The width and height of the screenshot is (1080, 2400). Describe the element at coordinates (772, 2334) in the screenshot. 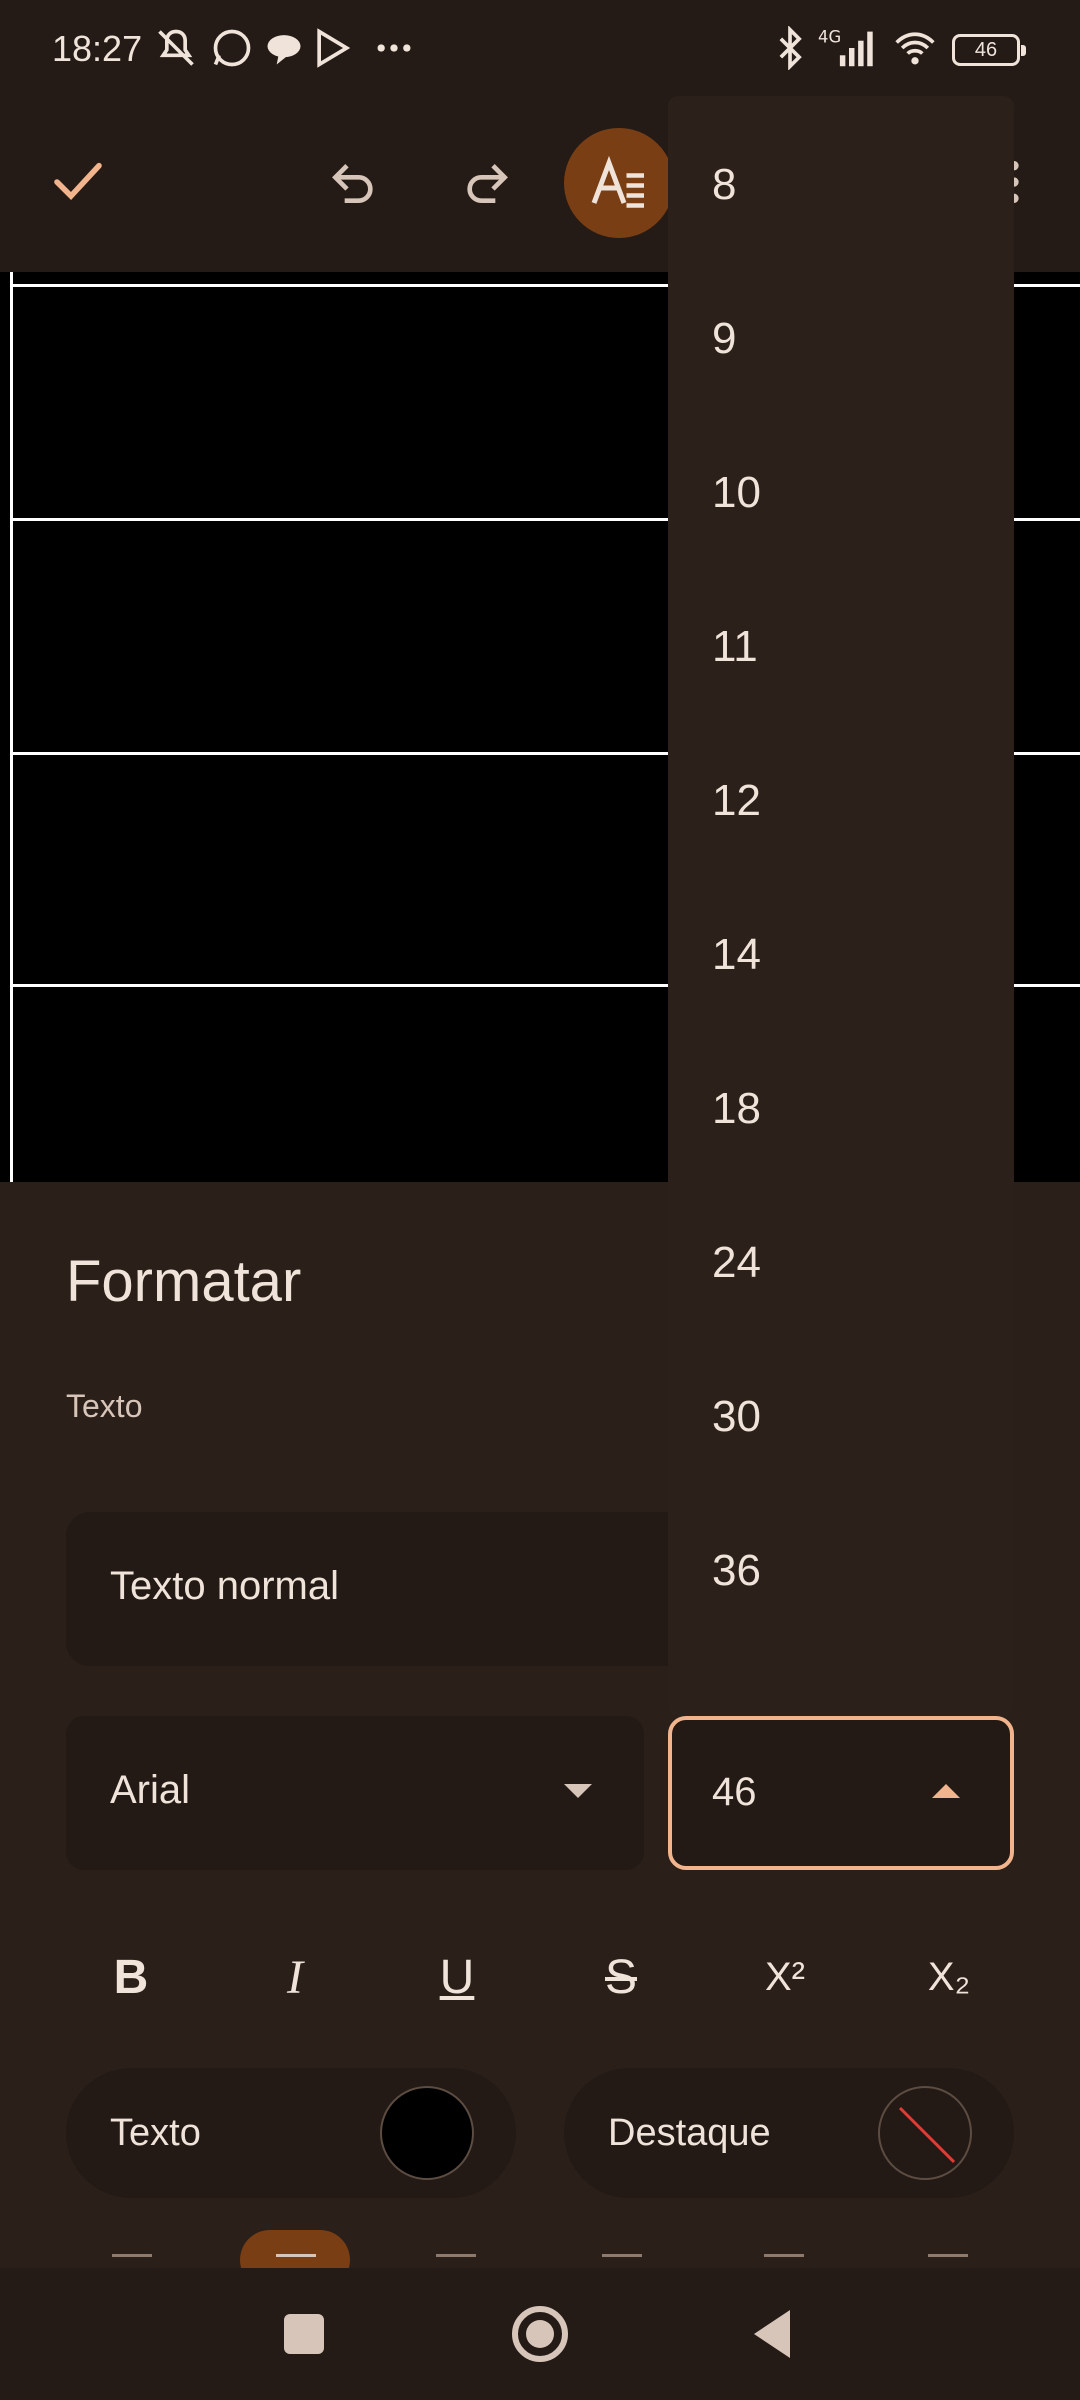

I see `back-button` at that location.